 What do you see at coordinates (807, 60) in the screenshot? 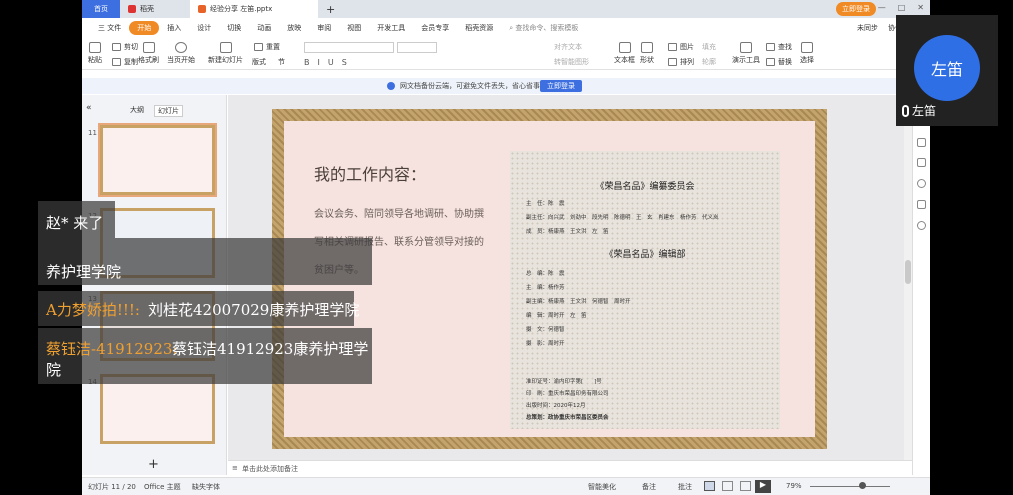
I see `select-label: 选择` at bounding box center [807, 60].